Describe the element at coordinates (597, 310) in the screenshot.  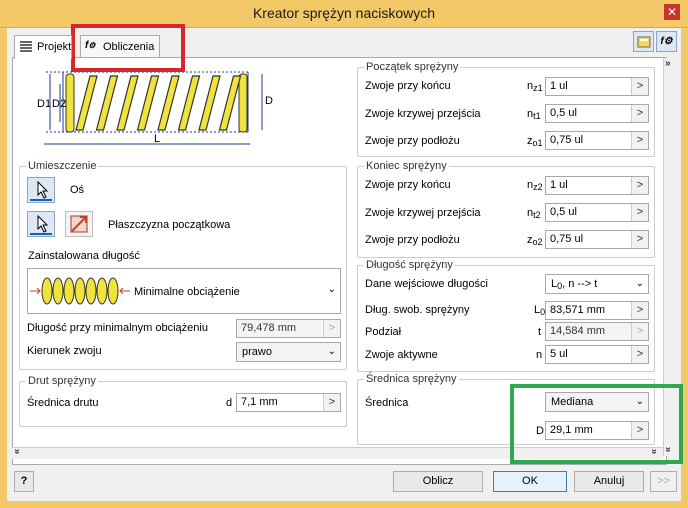
I see `free-length-field: 83,571 mm >` at that location.